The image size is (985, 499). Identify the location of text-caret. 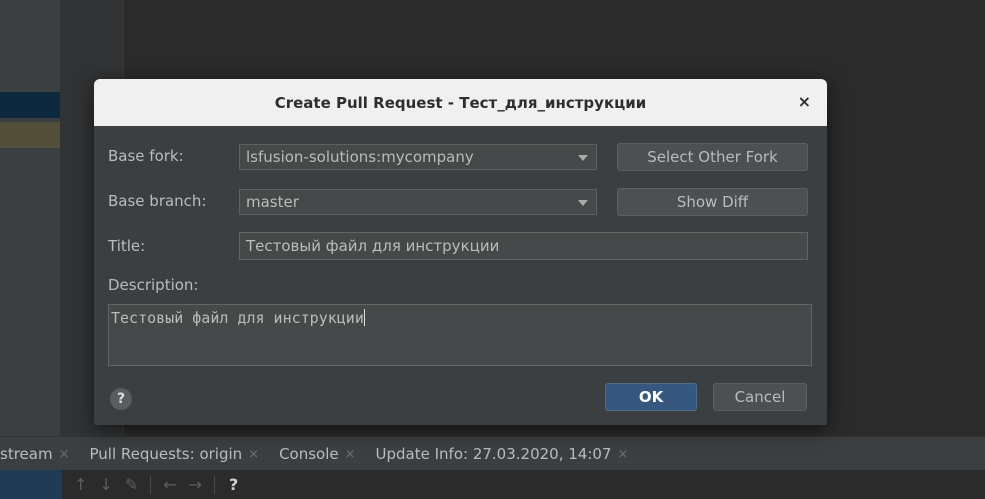
(364, 317).